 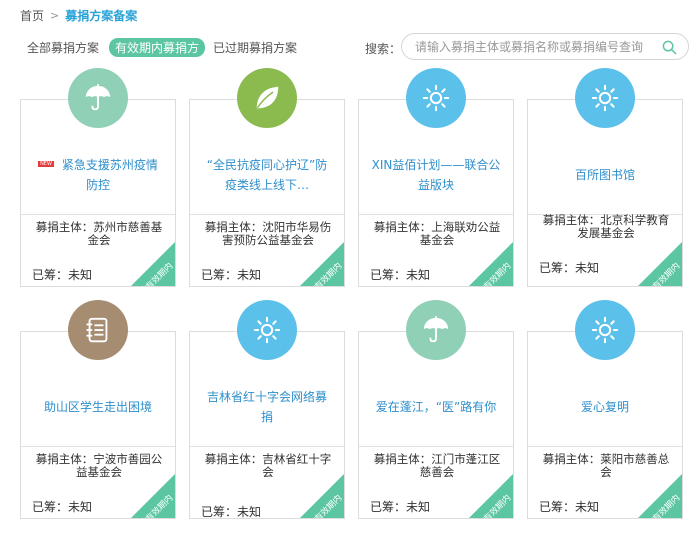 What do you see at coordinates (32, 15) in the screenshot?
I see `breadcrumb-home-link: 首页` at bounding box center [32, 15].